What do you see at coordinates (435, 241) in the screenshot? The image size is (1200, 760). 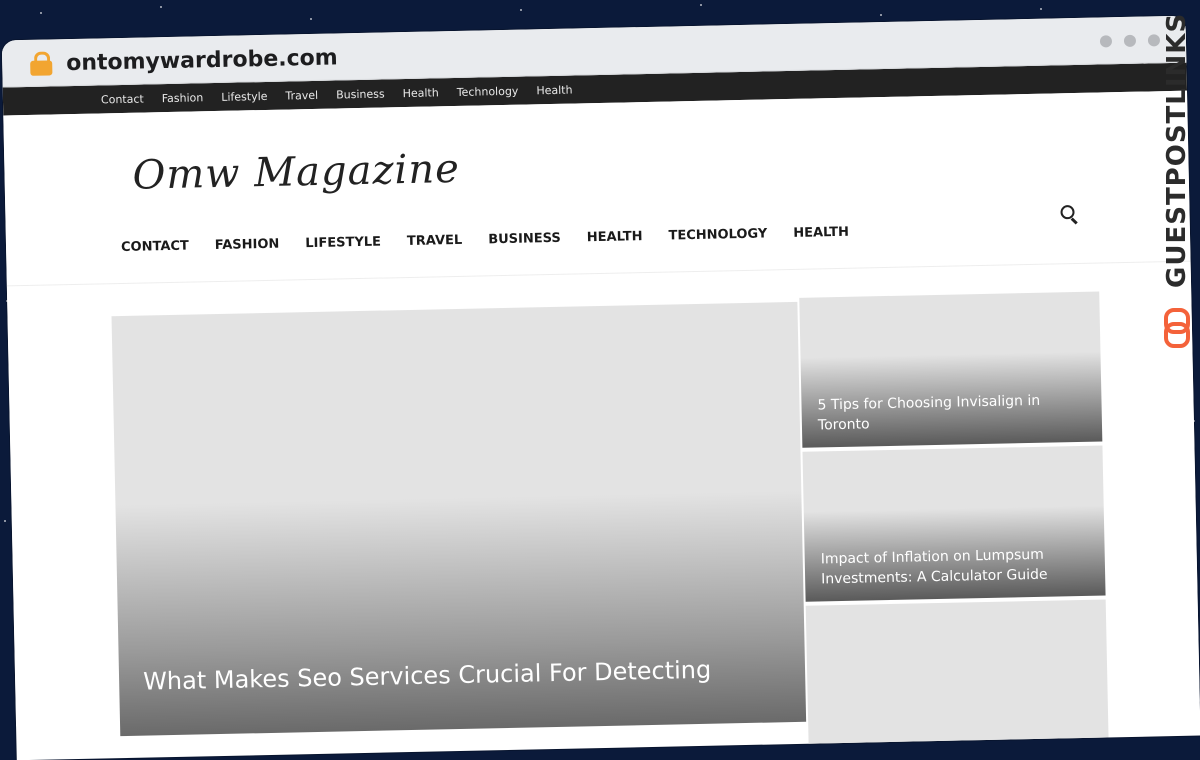 I see `nav-item-travel: TRAVEL` at bounding box center [435, 241].